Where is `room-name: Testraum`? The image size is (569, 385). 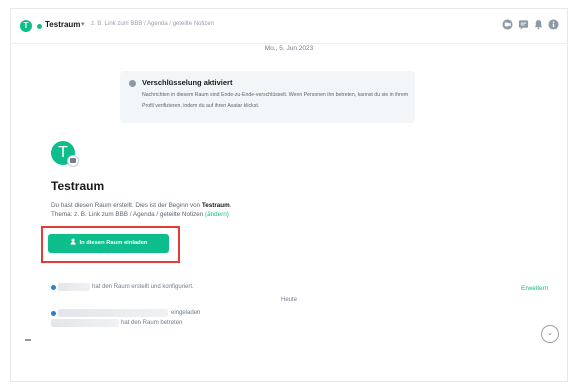 room-name: Testraum is located at coordinates (62, 24).